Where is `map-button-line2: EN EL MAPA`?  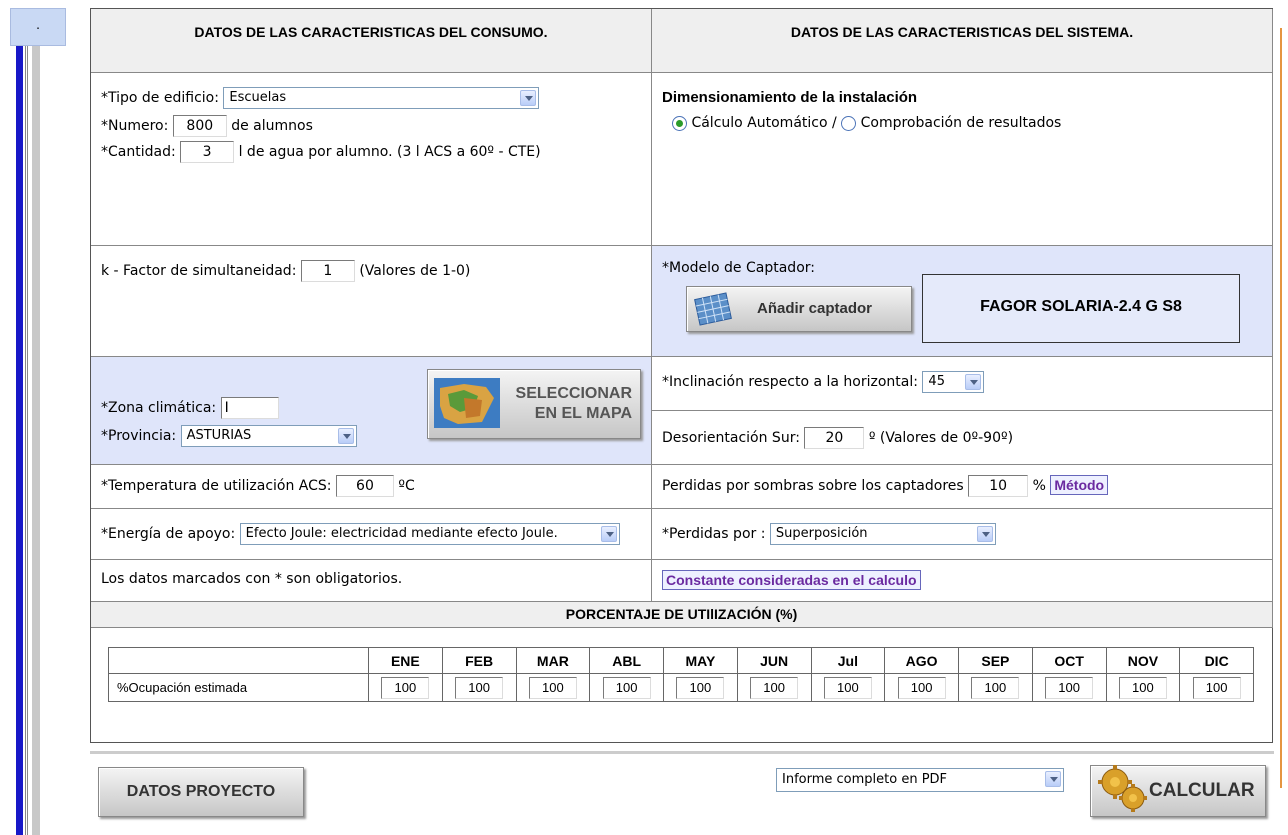
map-button-line2: EN EL MAPA is located at coordinates (583, 413).